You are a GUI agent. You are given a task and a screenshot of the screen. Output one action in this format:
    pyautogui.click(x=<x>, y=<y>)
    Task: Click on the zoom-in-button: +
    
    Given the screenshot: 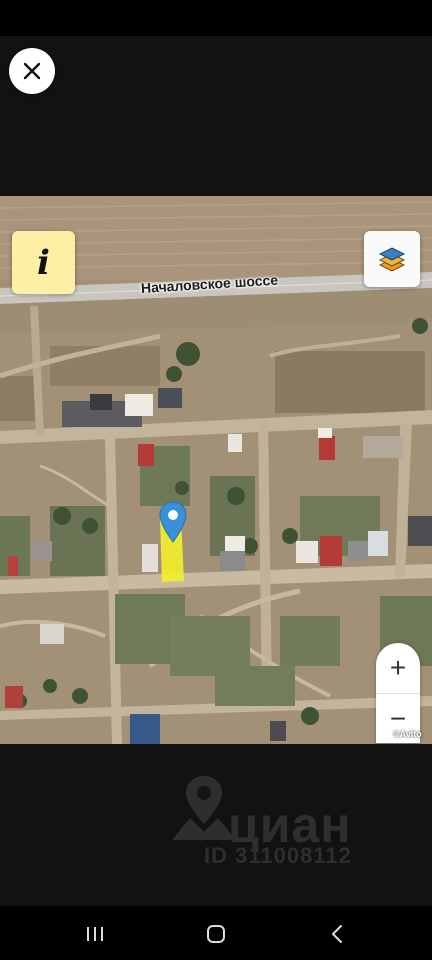 What is the action you would take?
    pyautogui.click(x=398, y=668)
    